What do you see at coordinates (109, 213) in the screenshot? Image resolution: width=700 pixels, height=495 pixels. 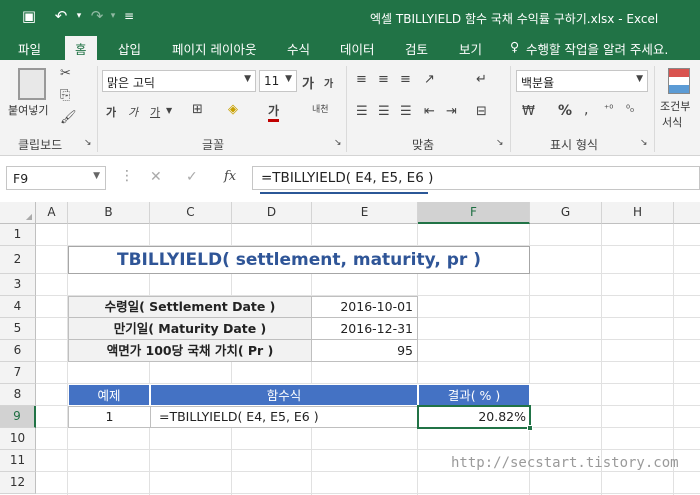 I see `col-header-b: B` at bounding box center [109, 213].